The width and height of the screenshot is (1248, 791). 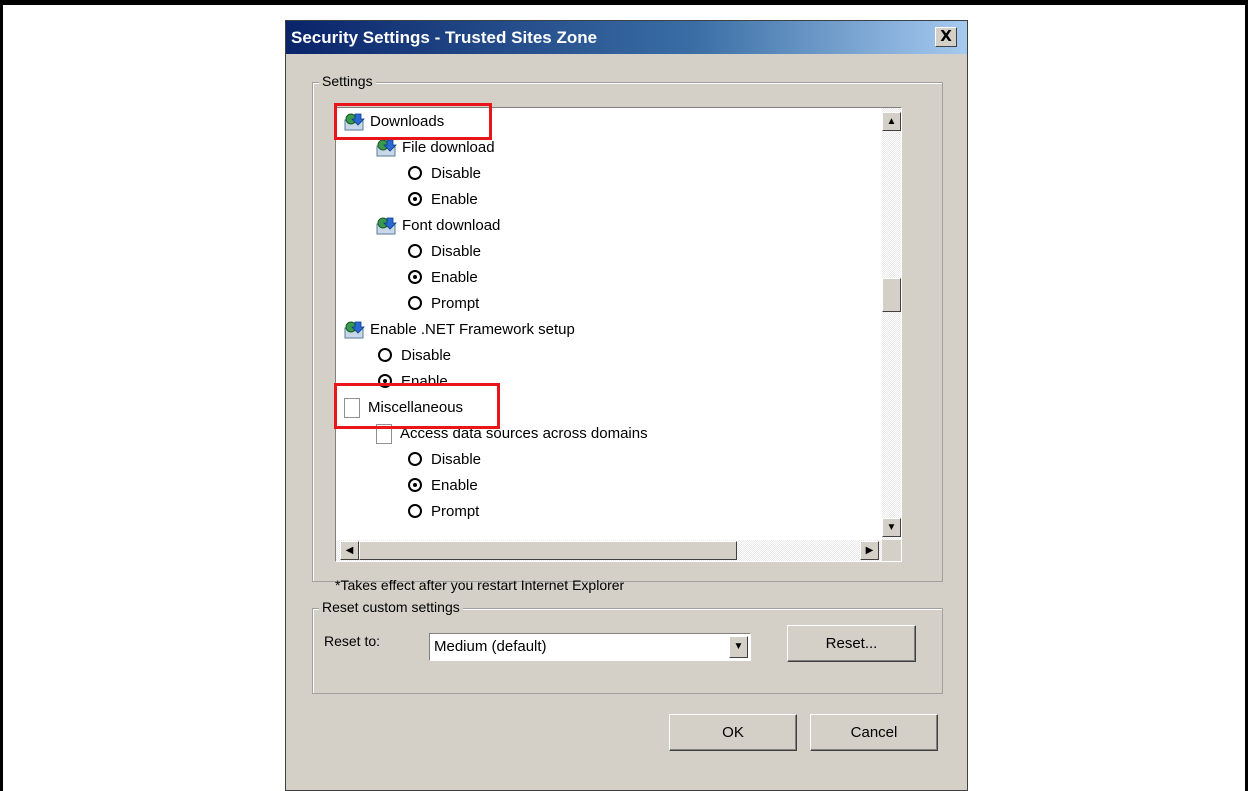 What do you see at coordinates (626, 37) in the screenshot?
I see `title-bar: Security Settings - Trusted Sites Zone X` at bounding box center [626, 37].